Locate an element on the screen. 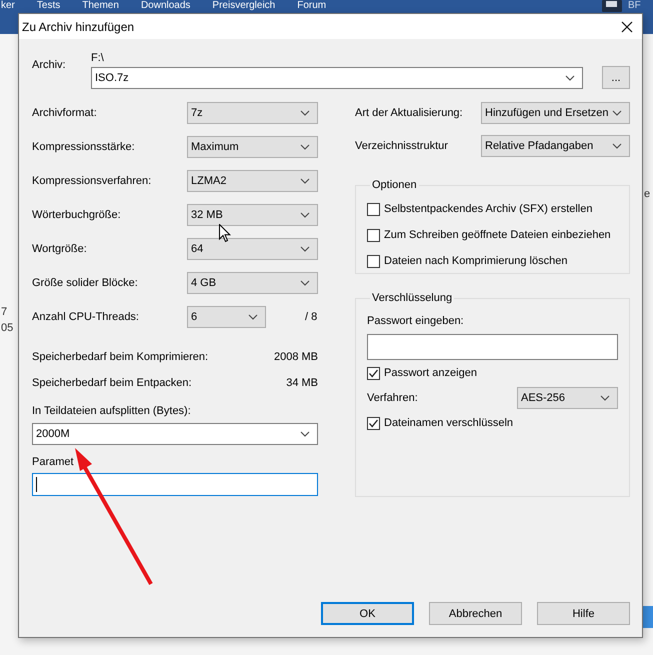 This screenshot has width=653, height=655. memory-label: Speicherbedarf beim Entpacken: is located at coordinates (112, 383).